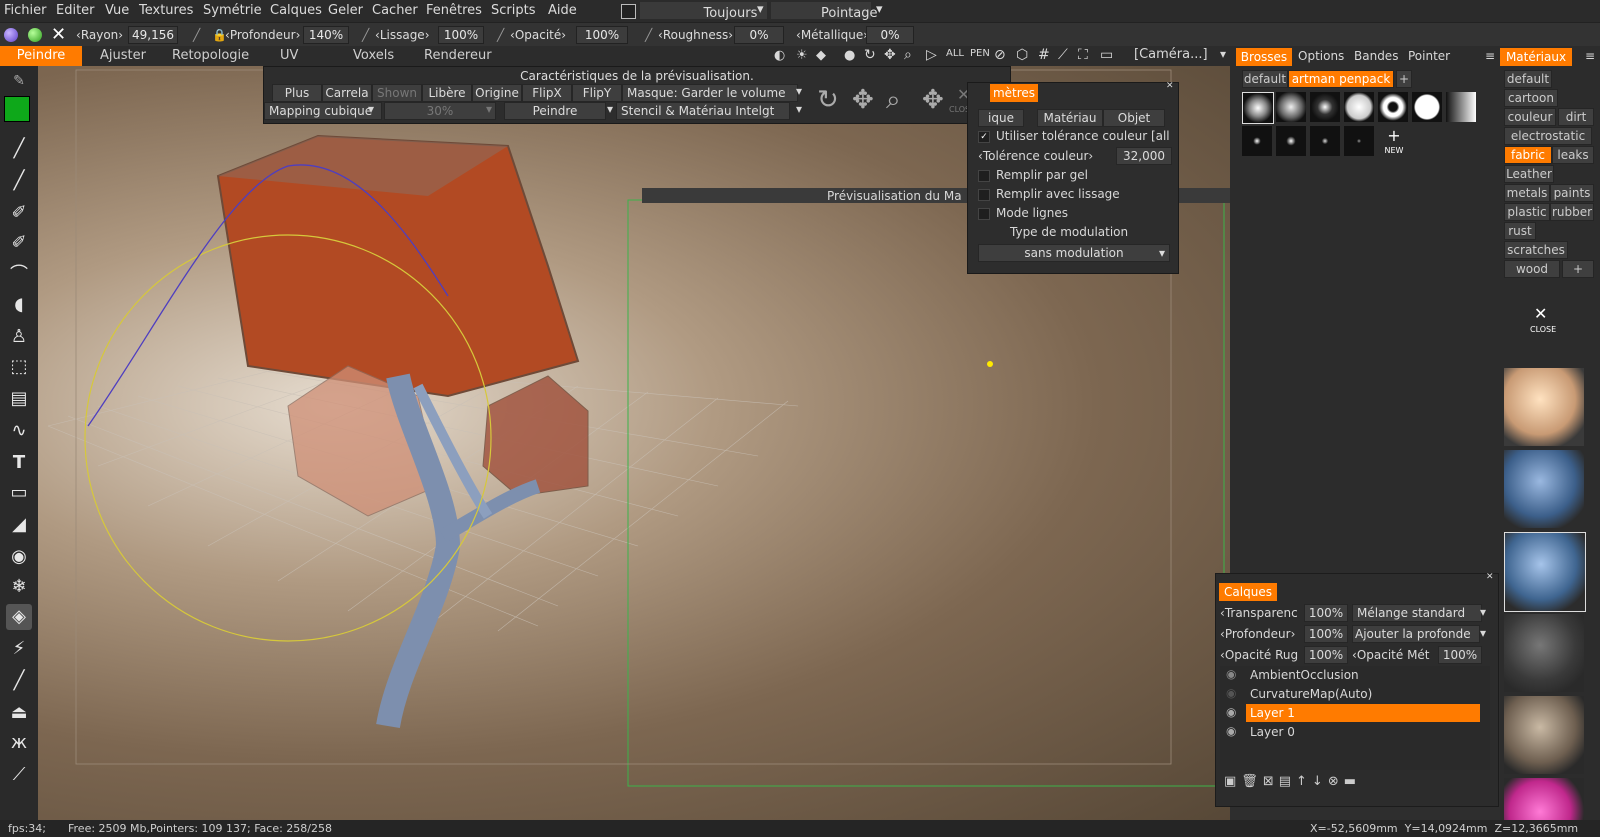 The width and height of the screenshot is (1600, 837). What do you see at coordinates (1528, 155) in the screenshot?
I see `mat-fabric: fabric` at bounding box center [1528, 155].